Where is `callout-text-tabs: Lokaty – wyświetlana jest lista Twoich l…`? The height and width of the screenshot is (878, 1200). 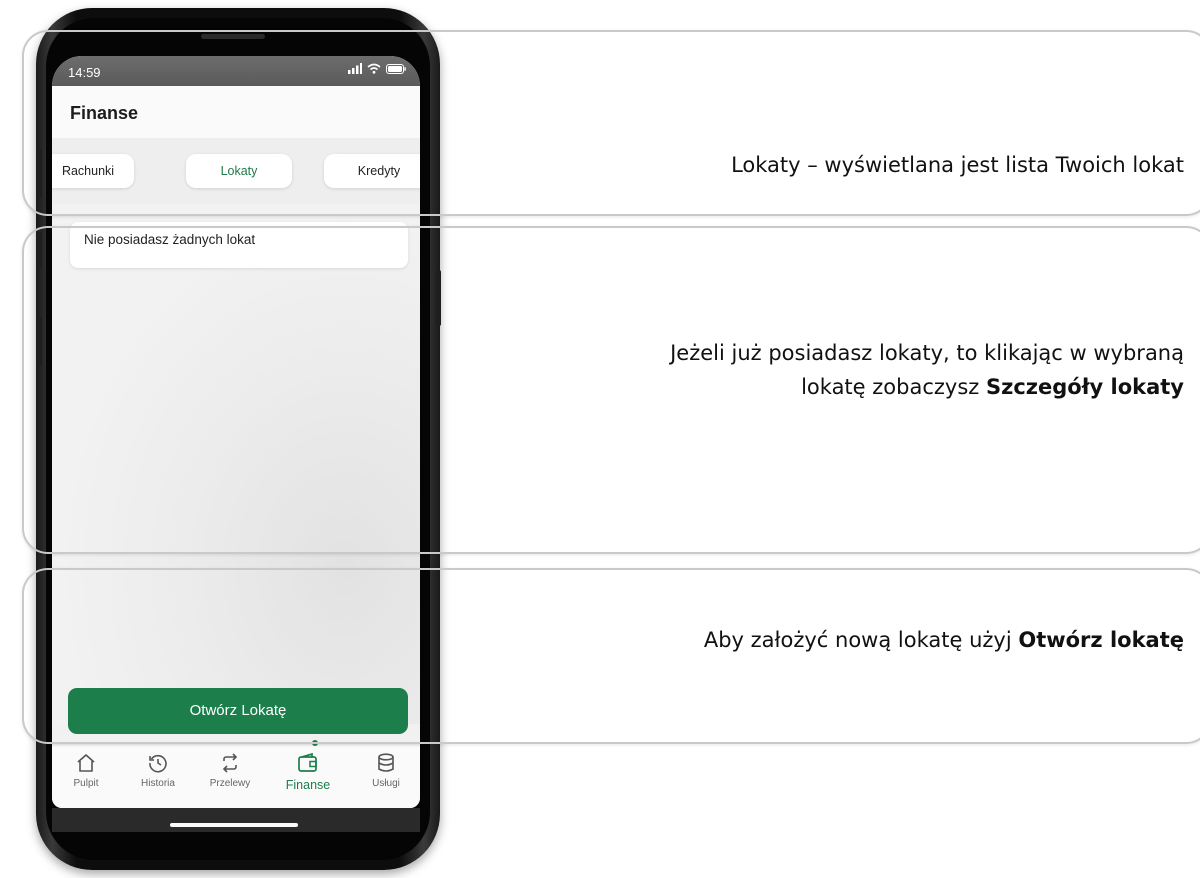
callout-text-tabs: Lokaty – wyświetlana jest lista Twoich l… is located at coordinates (957, 165).